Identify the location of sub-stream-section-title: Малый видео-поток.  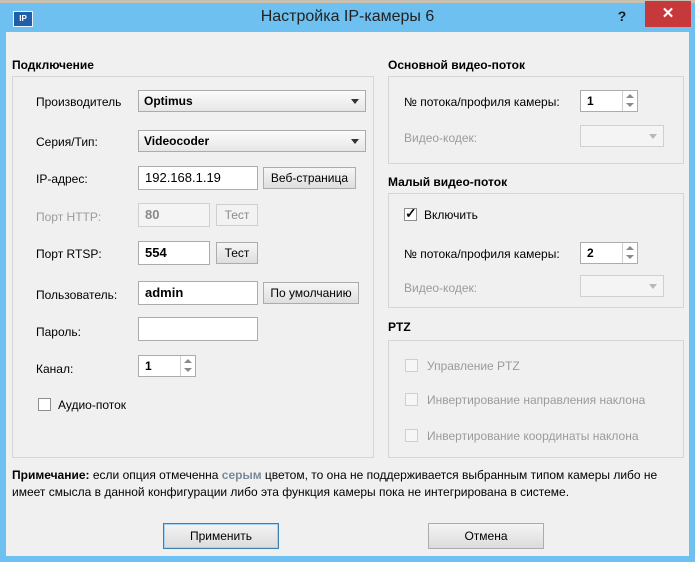
(448, 182).